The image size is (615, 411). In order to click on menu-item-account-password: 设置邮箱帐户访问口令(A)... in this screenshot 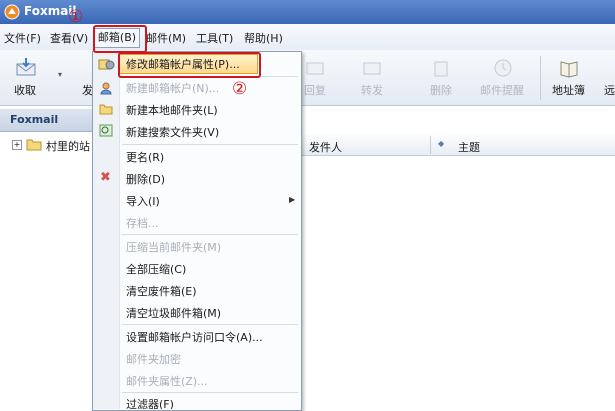, I will do `click(194, 337)`.